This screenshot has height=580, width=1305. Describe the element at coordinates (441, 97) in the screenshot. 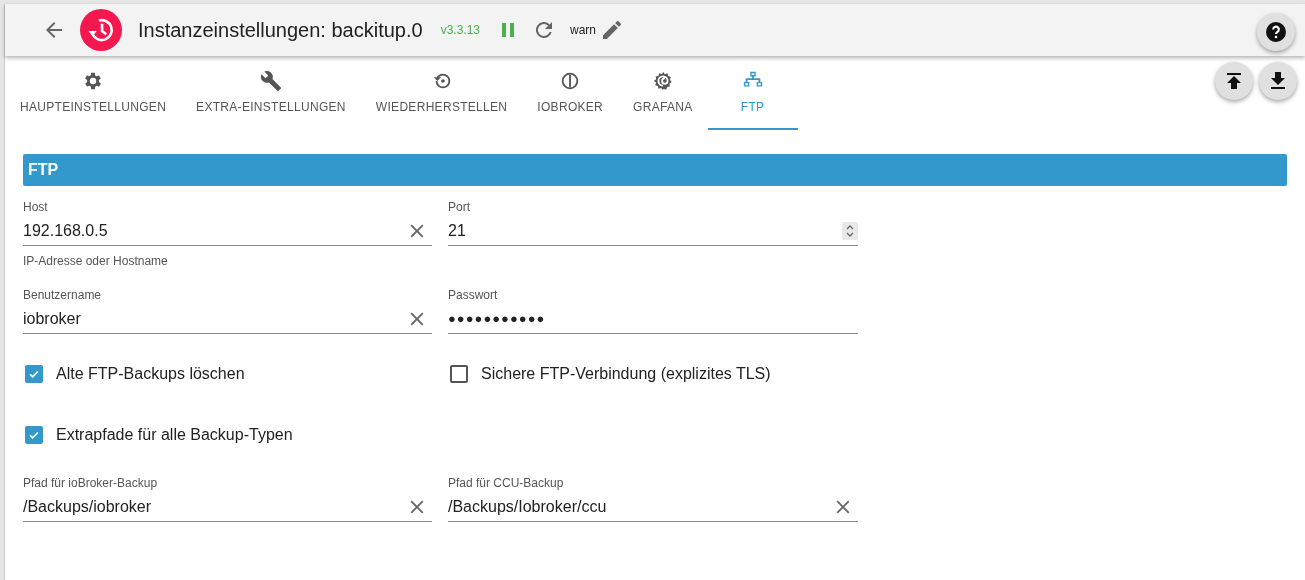

I see `tab: WIEDERHERSTELLEN` at that location.